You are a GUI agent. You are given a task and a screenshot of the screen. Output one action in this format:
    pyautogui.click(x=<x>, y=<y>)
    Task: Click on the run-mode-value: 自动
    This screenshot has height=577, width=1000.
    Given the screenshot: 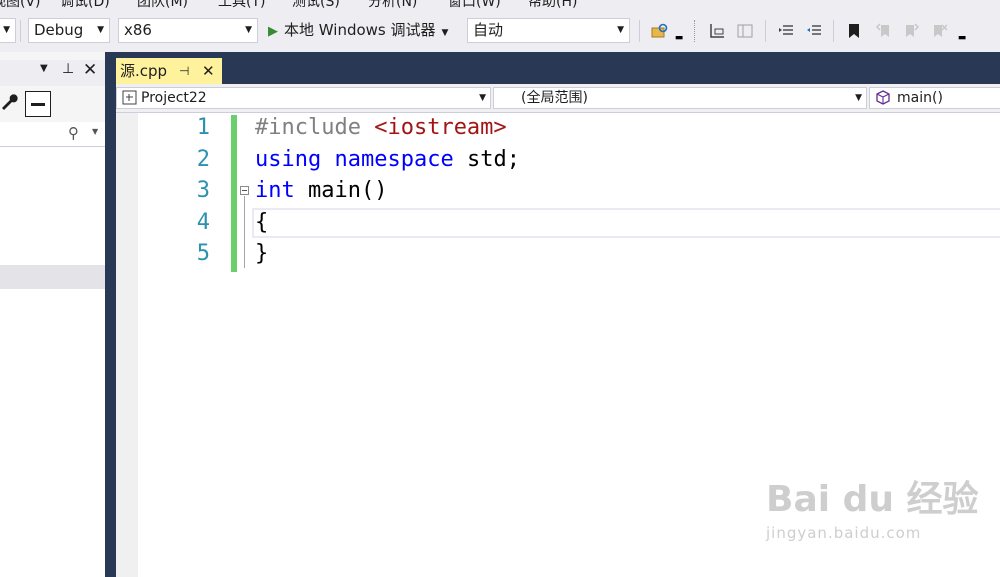 What is the action you would take?
    pyautogui.click(x=488, y=30)
    